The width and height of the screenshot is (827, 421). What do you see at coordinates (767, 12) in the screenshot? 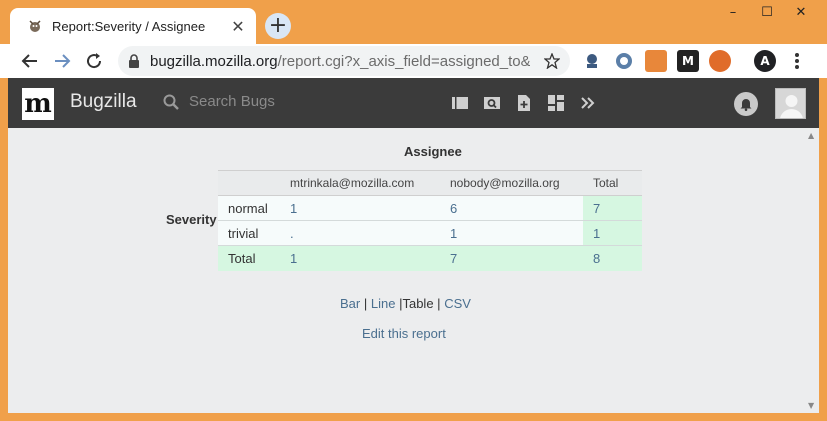
I see `maximize-button: ☐` at bounding box center [767, 12].